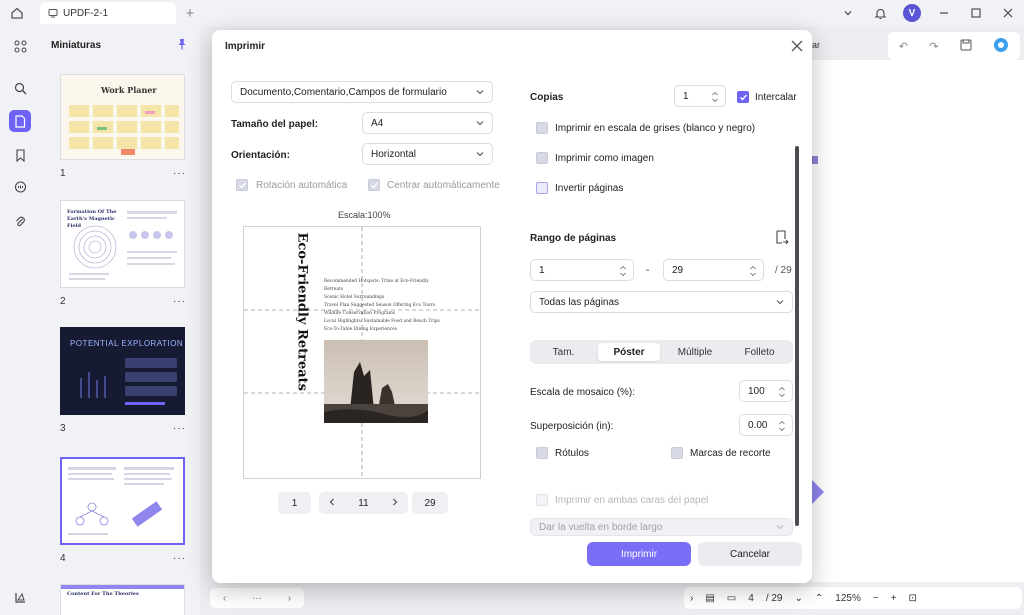  I want to click on auto-rotate-checkbox, so click(242, 185).